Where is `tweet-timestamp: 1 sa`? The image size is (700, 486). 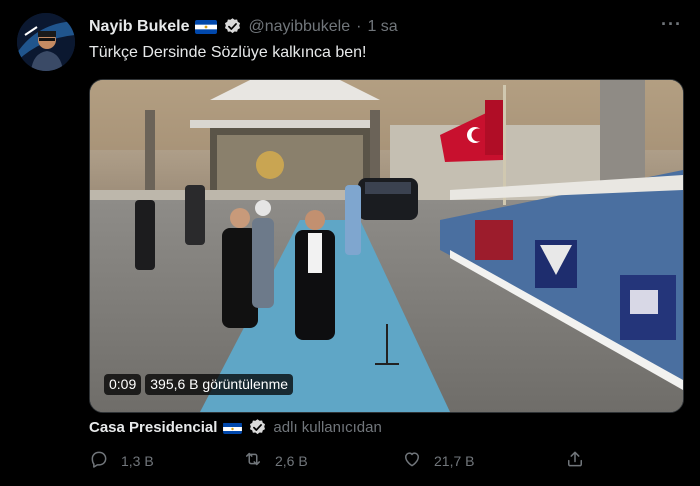 tweet-timestamp: 1 sa is located at coordinates (382, 27).